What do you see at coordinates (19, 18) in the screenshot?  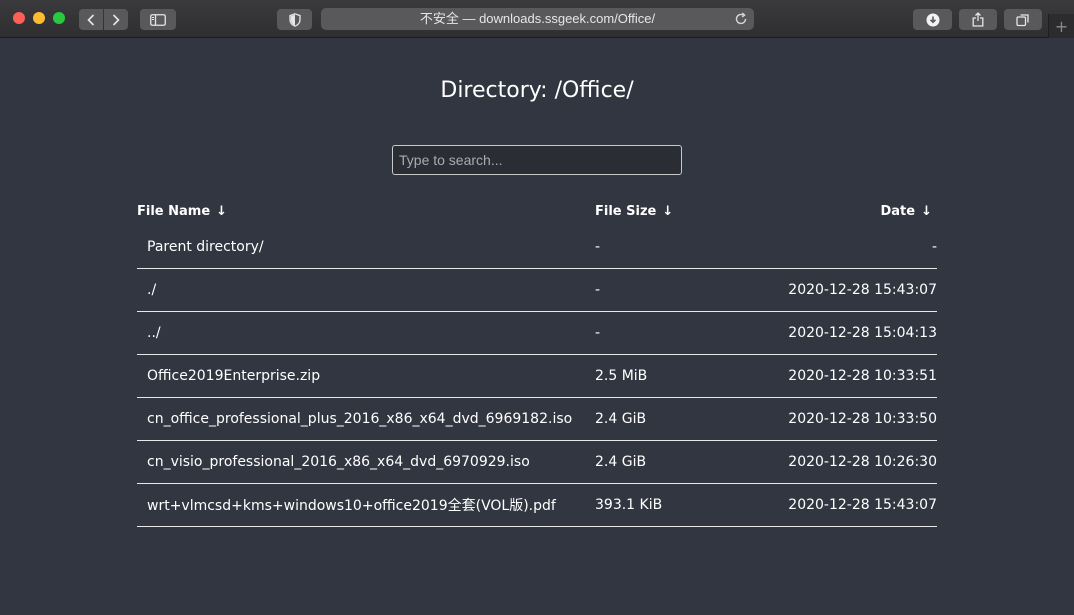 I see `close-window-button` at bounding box center [19, 18].